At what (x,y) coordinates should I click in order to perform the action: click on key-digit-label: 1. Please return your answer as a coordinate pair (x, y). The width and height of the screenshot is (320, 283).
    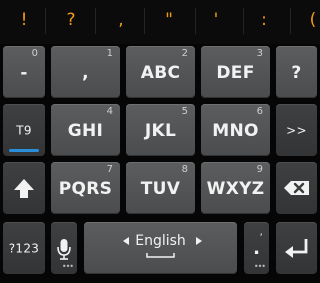
    Looking at the image, I should click on (109, 53).